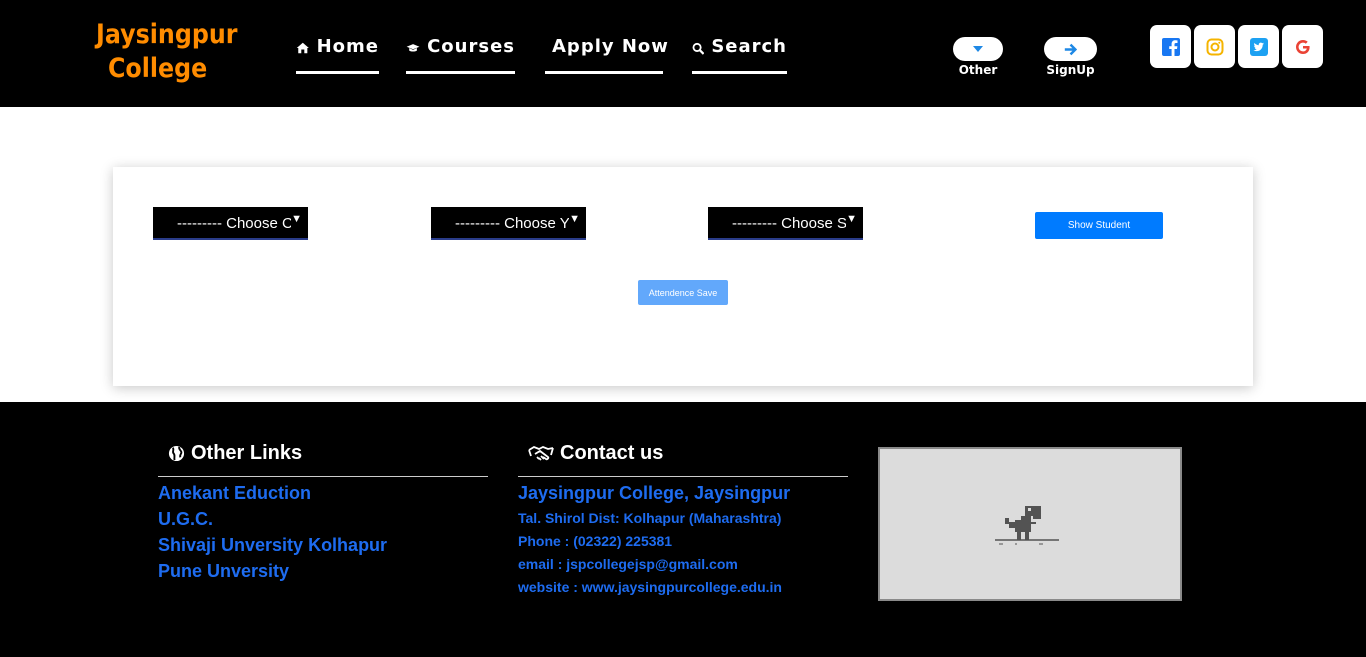 The image size is (1366, 657). I want to click on year-select: --------- Choose Year ▼, so click(508, 223).